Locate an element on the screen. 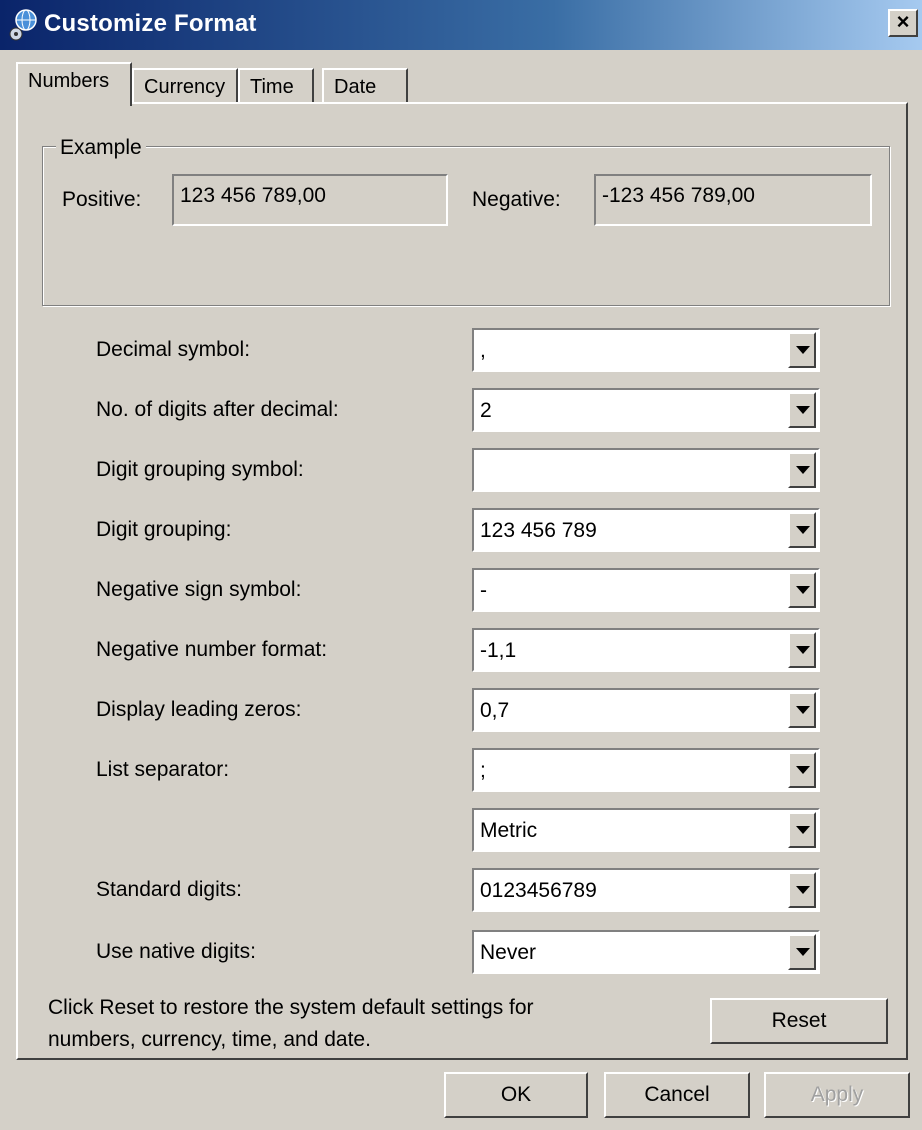 This screenshot has width=922, height=1130. reset-button: Reset is located at coordinates (799, 1021).